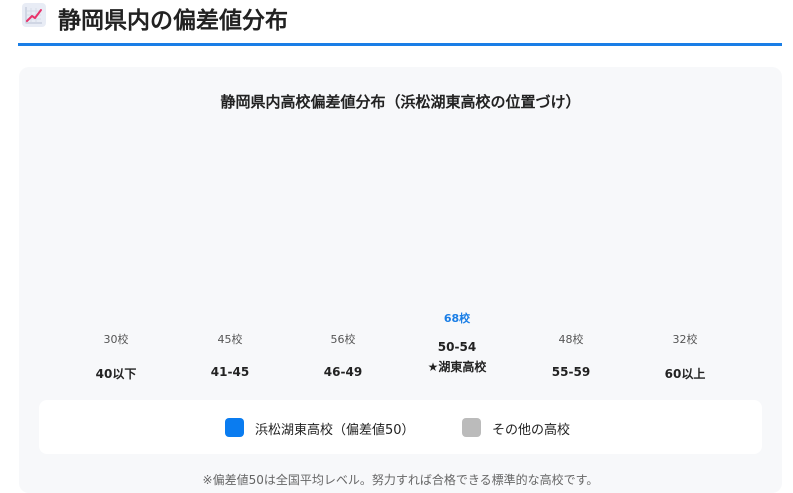 The image size is (793, 493). I want to click on bar-column-60-above: 32校 60以上, so click(685, 356).